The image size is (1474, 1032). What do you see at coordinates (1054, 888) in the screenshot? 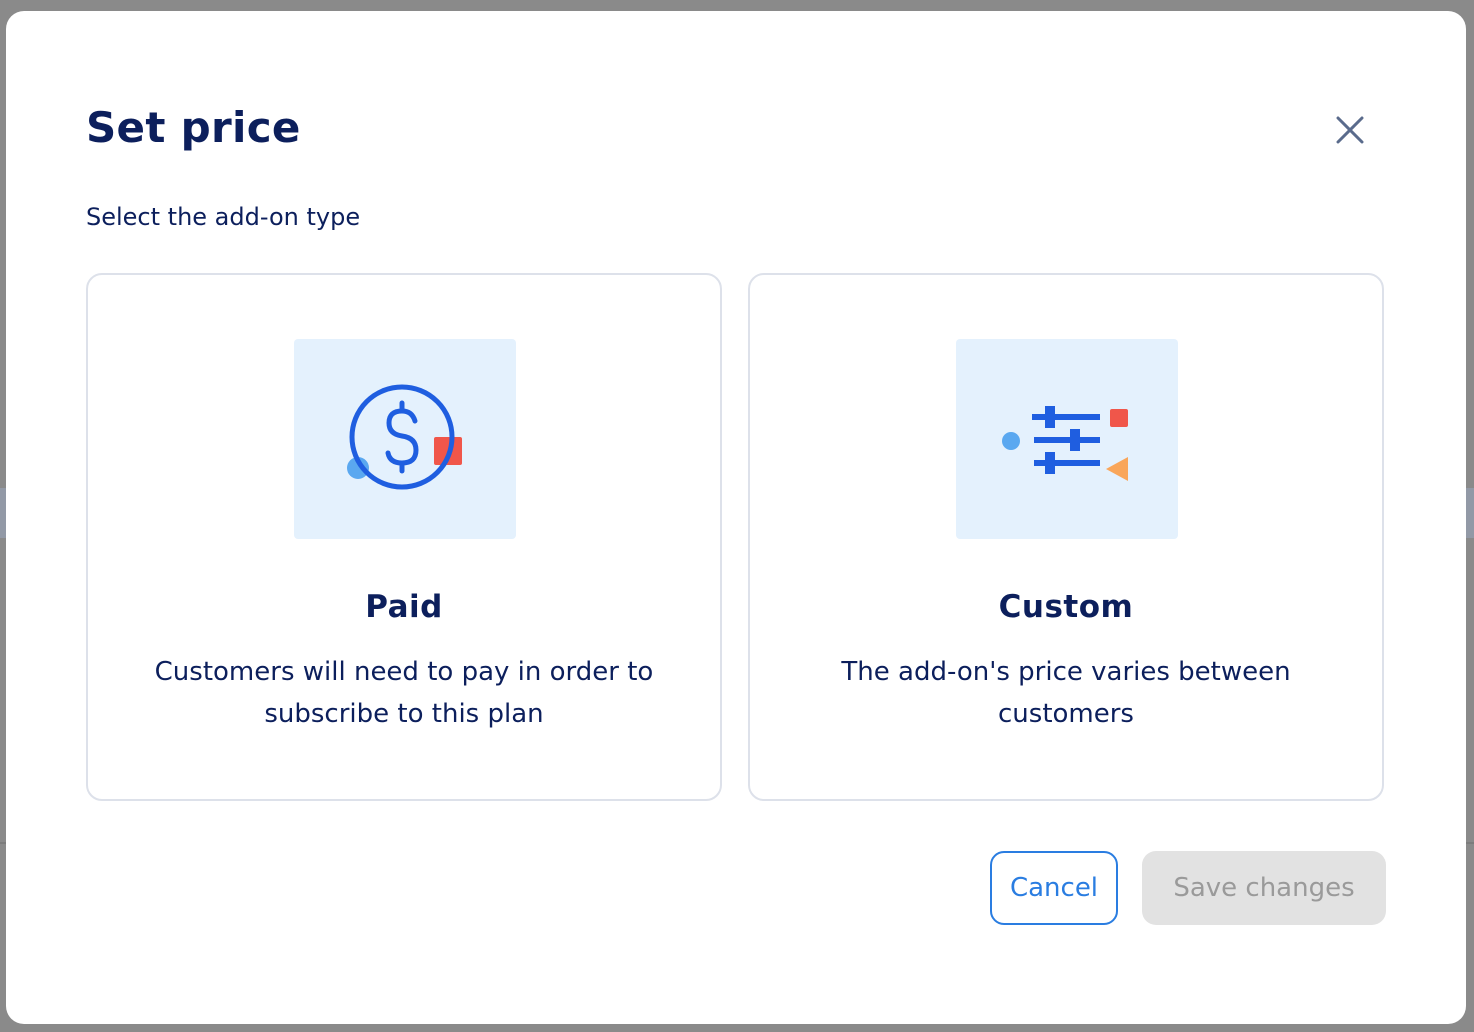
I see `cancel-button: Cancel` at bounding box center [1054, 888].